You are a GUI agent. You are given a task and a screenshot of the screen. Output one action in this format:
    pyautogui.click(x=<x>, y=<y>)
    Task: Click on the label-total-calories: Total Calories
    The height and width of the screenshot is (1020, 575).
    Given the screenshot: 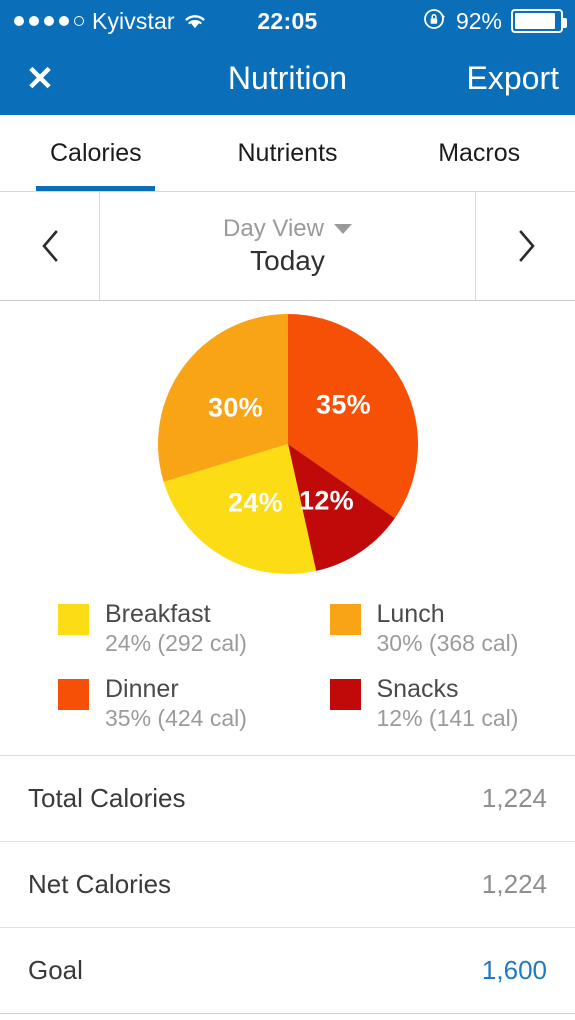 What is the action you would take?
    pyautogui.click(x=107, y=797)
    